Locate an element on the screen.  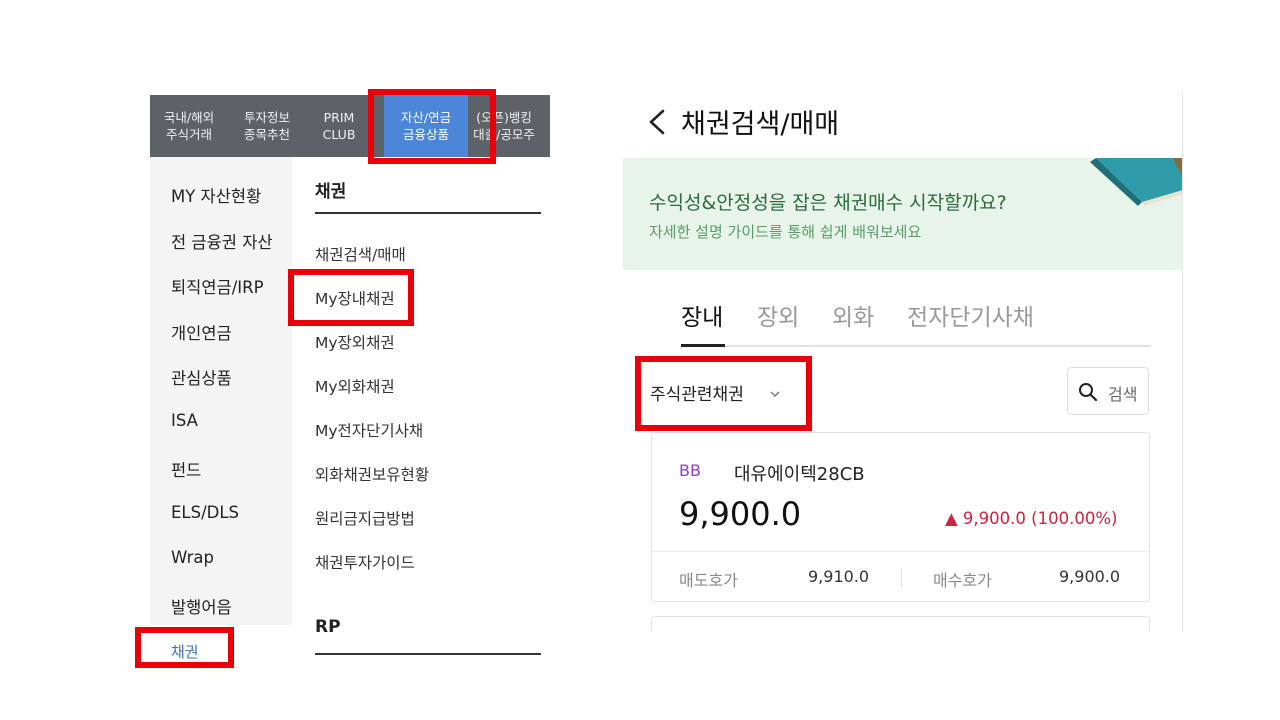
banner-title: 수익성&안정성을 잡은 채권매수 시작할까요? is located at coordinates (828, 203).